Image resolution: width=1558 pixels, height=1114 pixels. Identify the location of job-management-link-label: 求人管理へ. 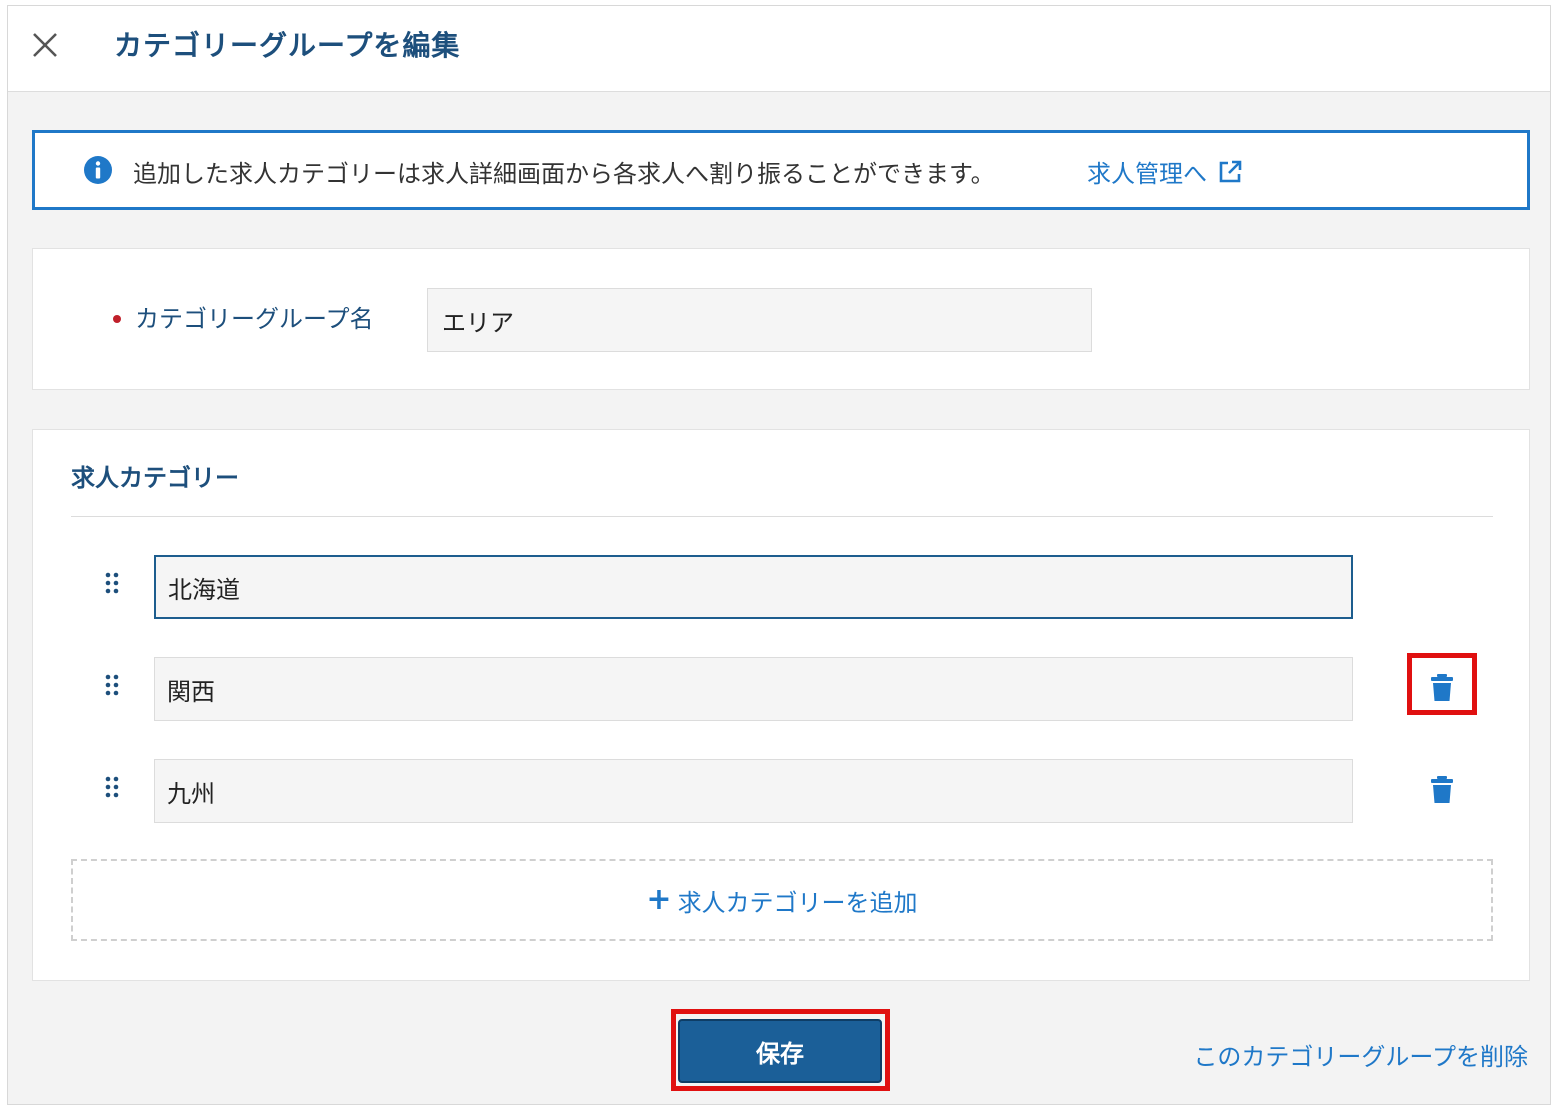
(1147, 174).